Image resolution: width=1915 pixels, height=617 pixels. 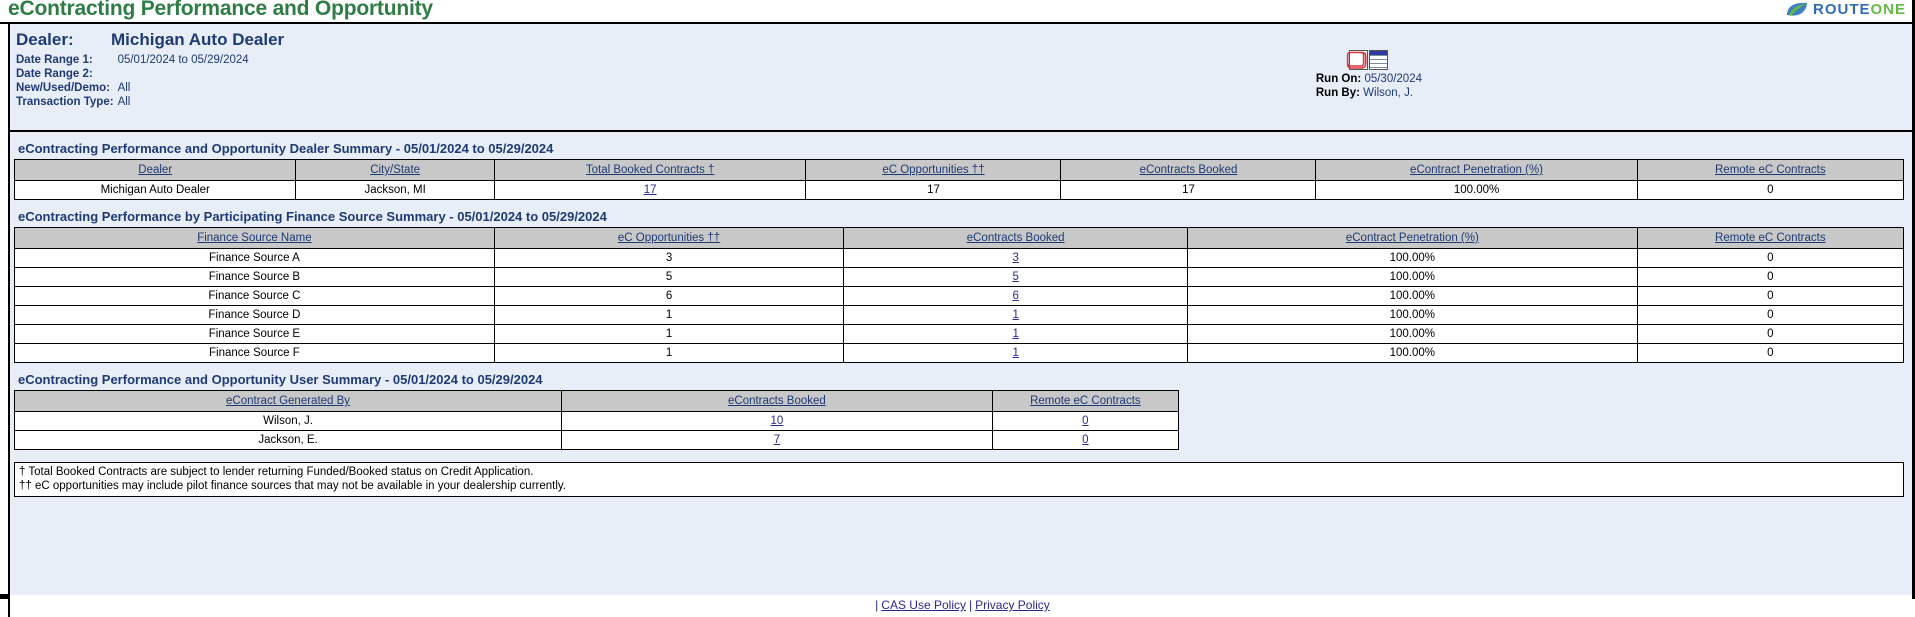 What do you see at coordinates (923, 605) in the screenshot?
I see `cas-use-policy-link: CAS Use Policy` at bounding box center [923, 605].